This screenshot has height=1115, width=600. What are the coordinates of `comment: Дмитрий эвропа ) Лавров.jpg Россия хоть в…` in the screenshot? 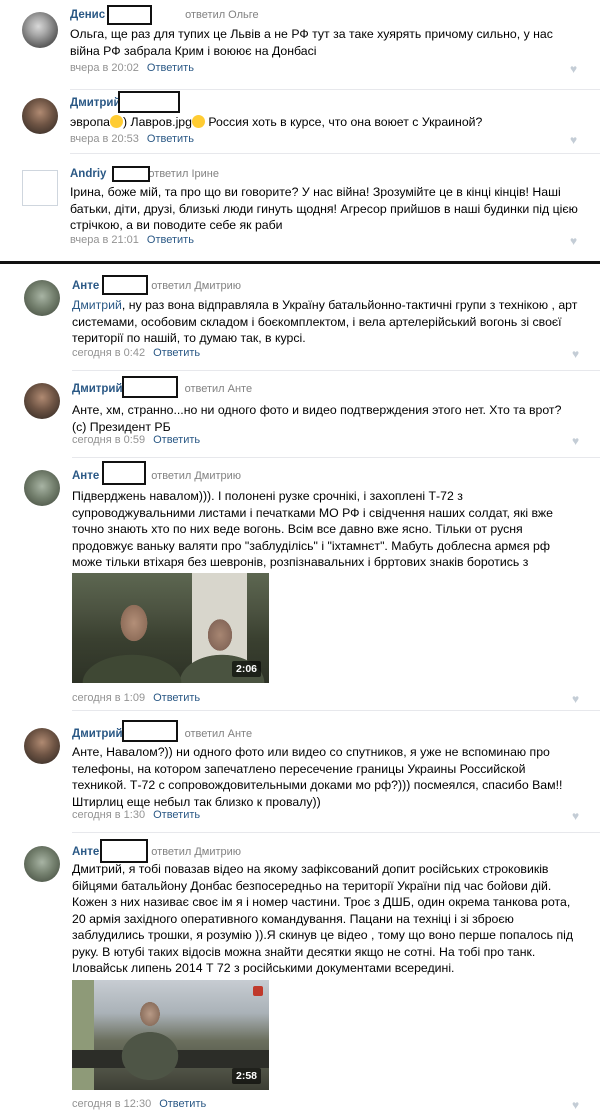 It's located at (300, 121).